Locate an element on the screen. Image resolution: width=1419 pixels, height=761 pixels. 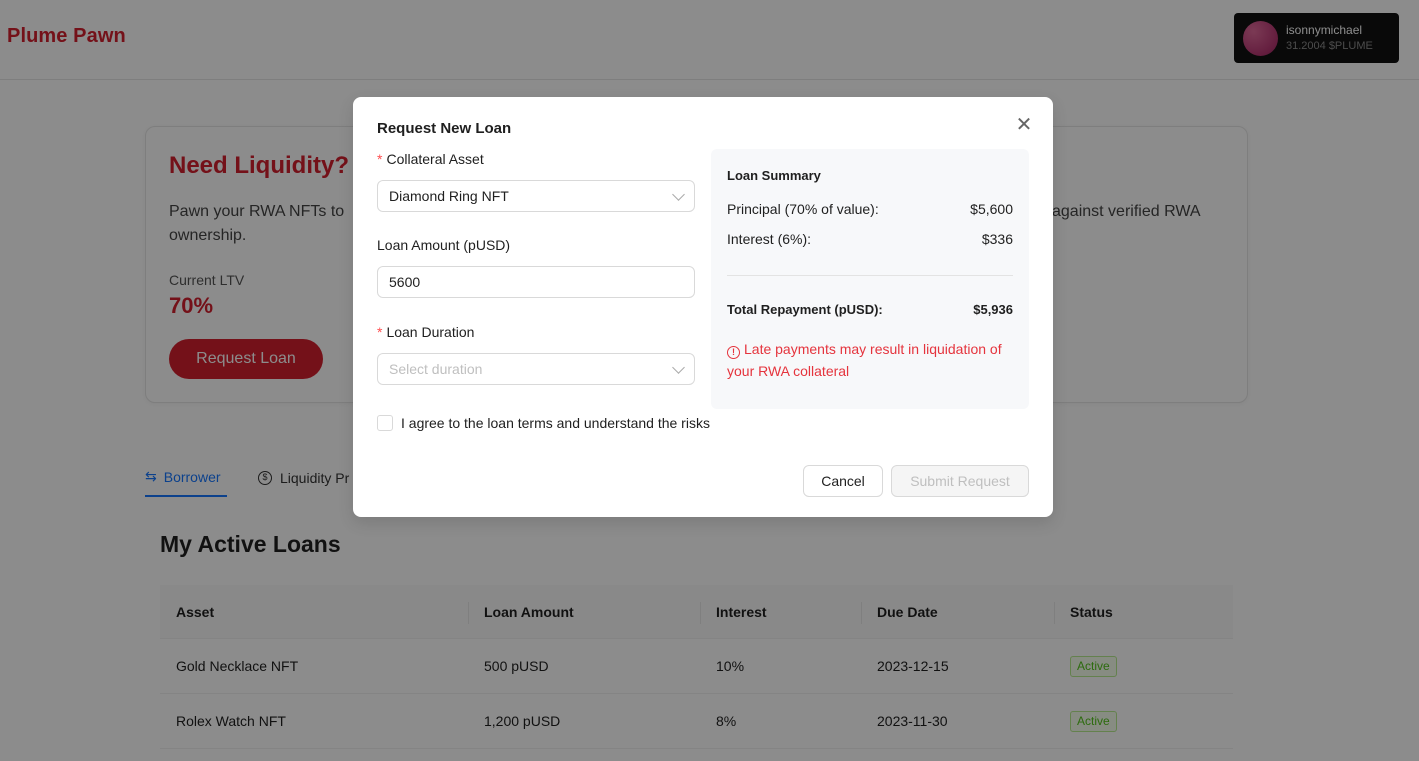
divider is located at coordinates (870, 275).